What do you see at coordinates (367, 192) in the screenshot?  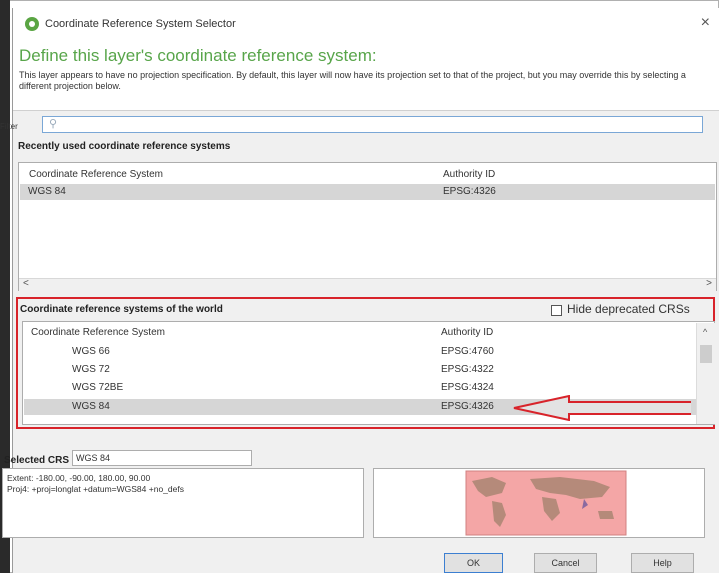 I see `table-row: WGS 84 EPSG:4326` at bounding box center [367, 192].